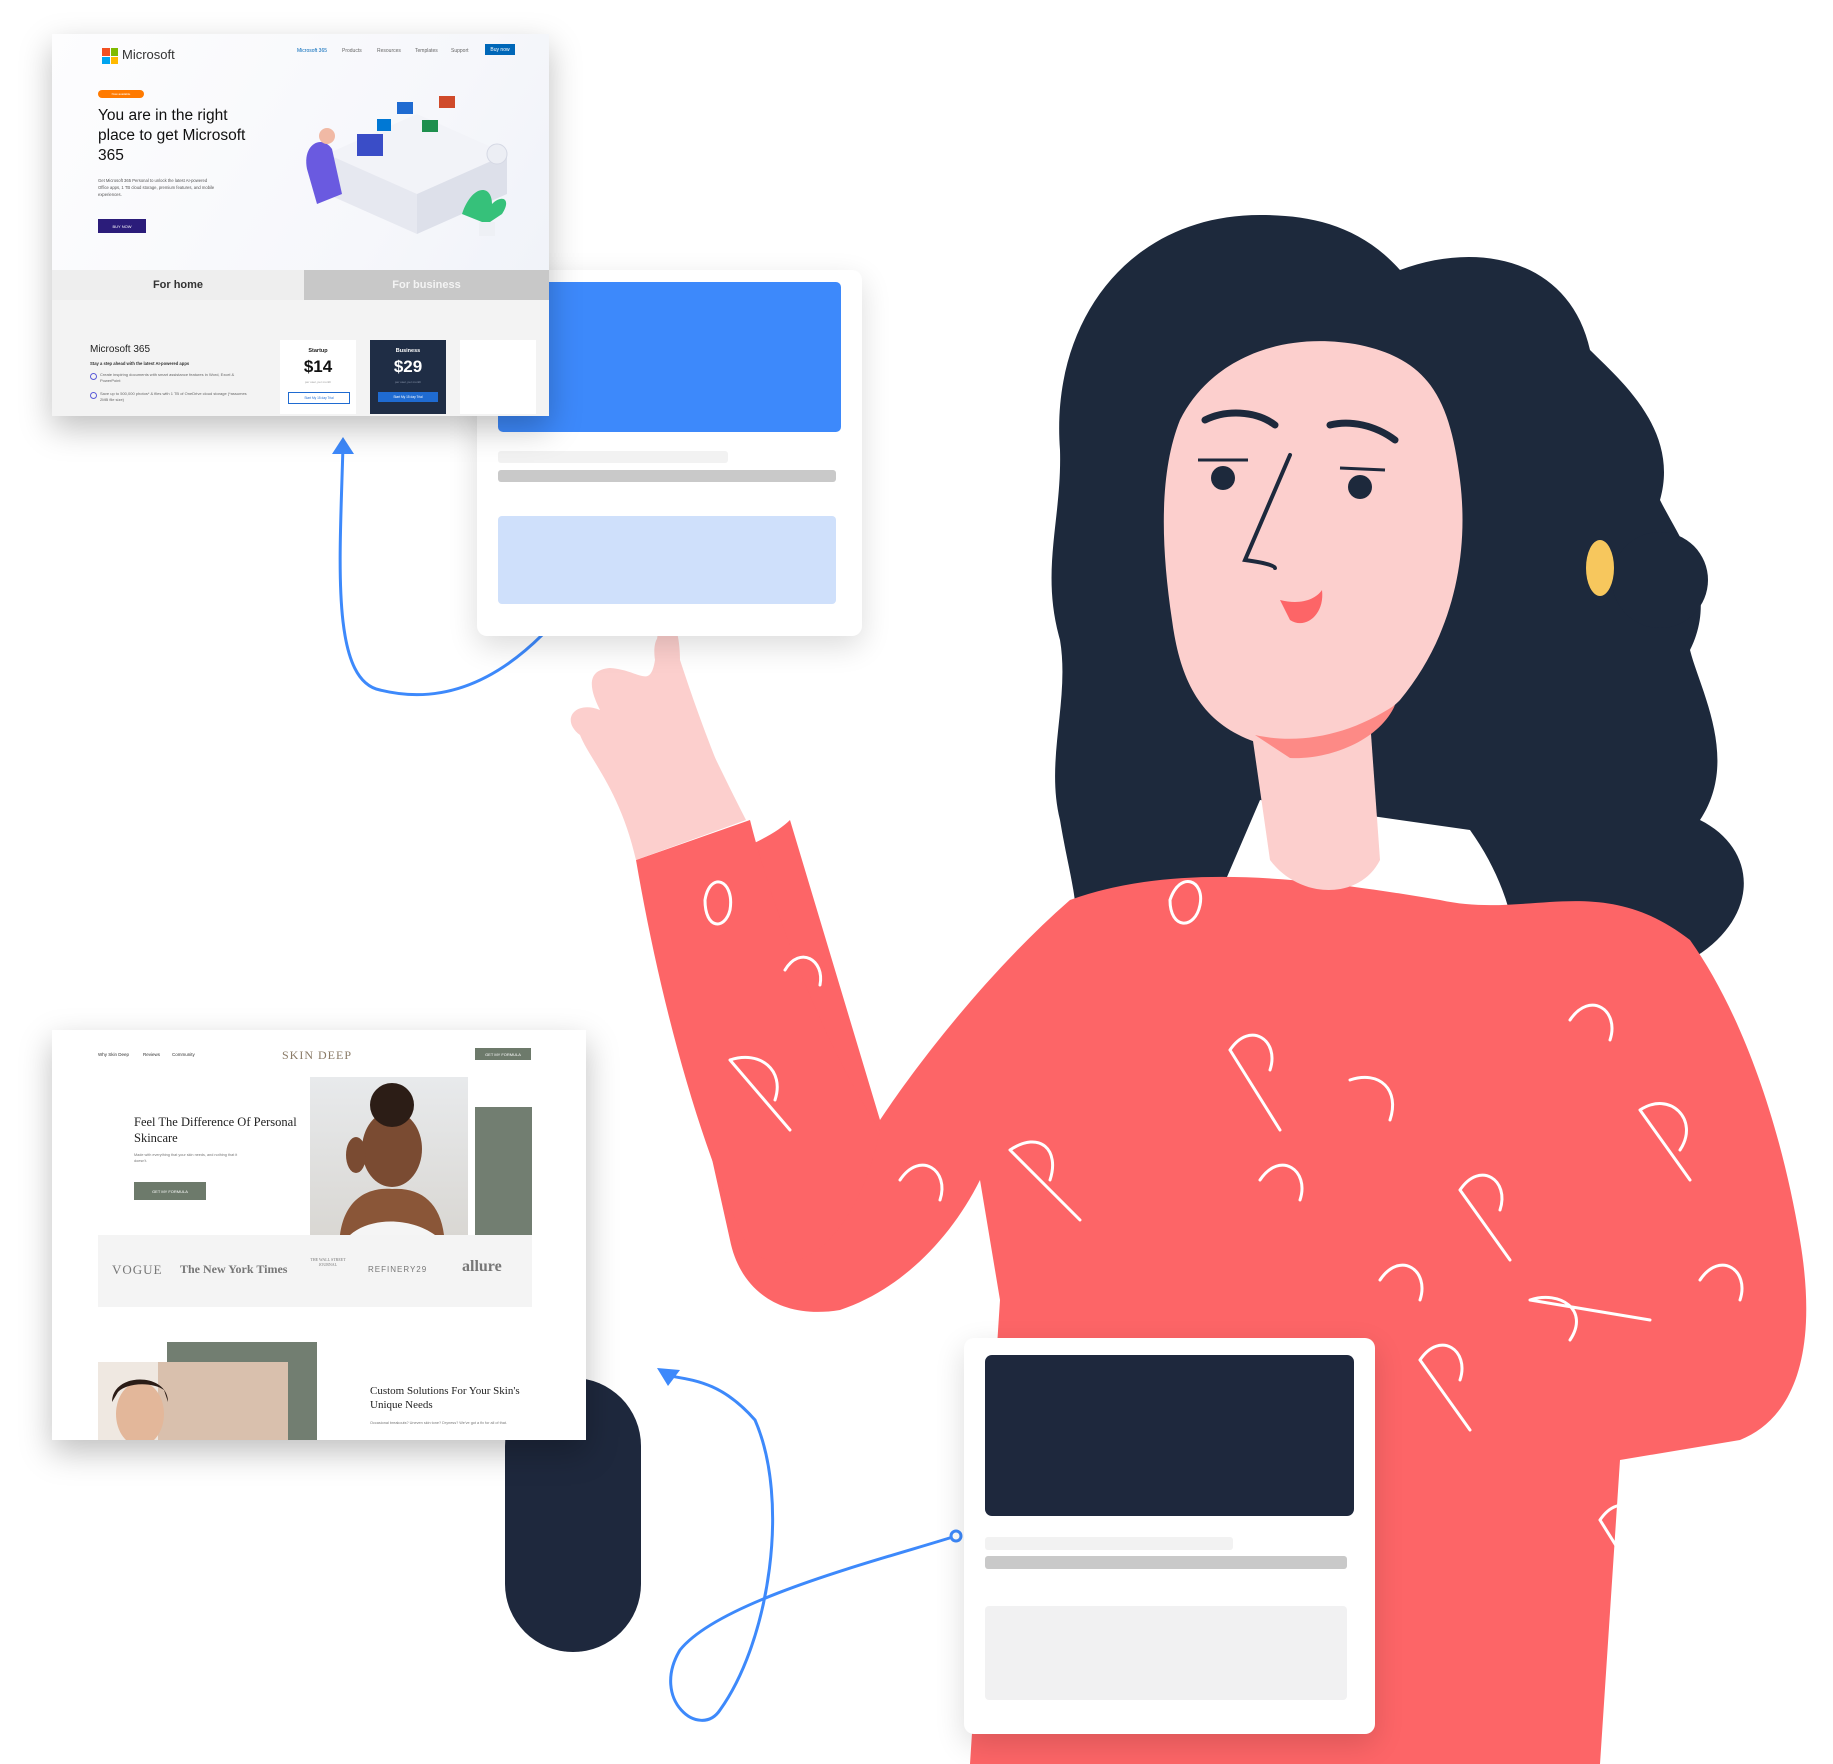 The height and width of the screenshot is (1764, 1833). What do you see at coordinates (110, 56) in the screenshot?
I see `microsoft-logo-icon` at bounding box center [110, 56].